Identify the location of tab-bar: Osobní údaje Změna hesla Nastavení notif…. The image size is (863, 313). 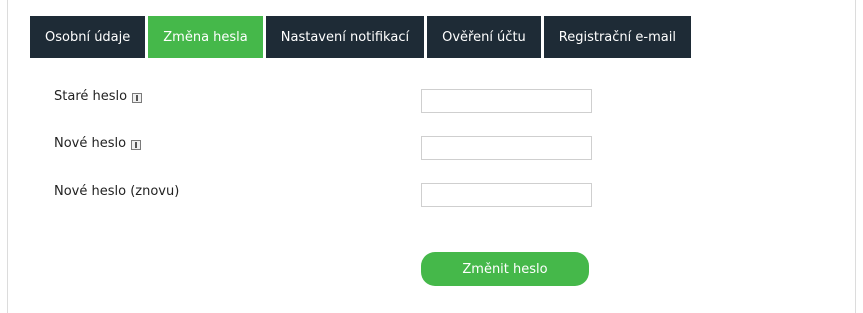
(360, 37).